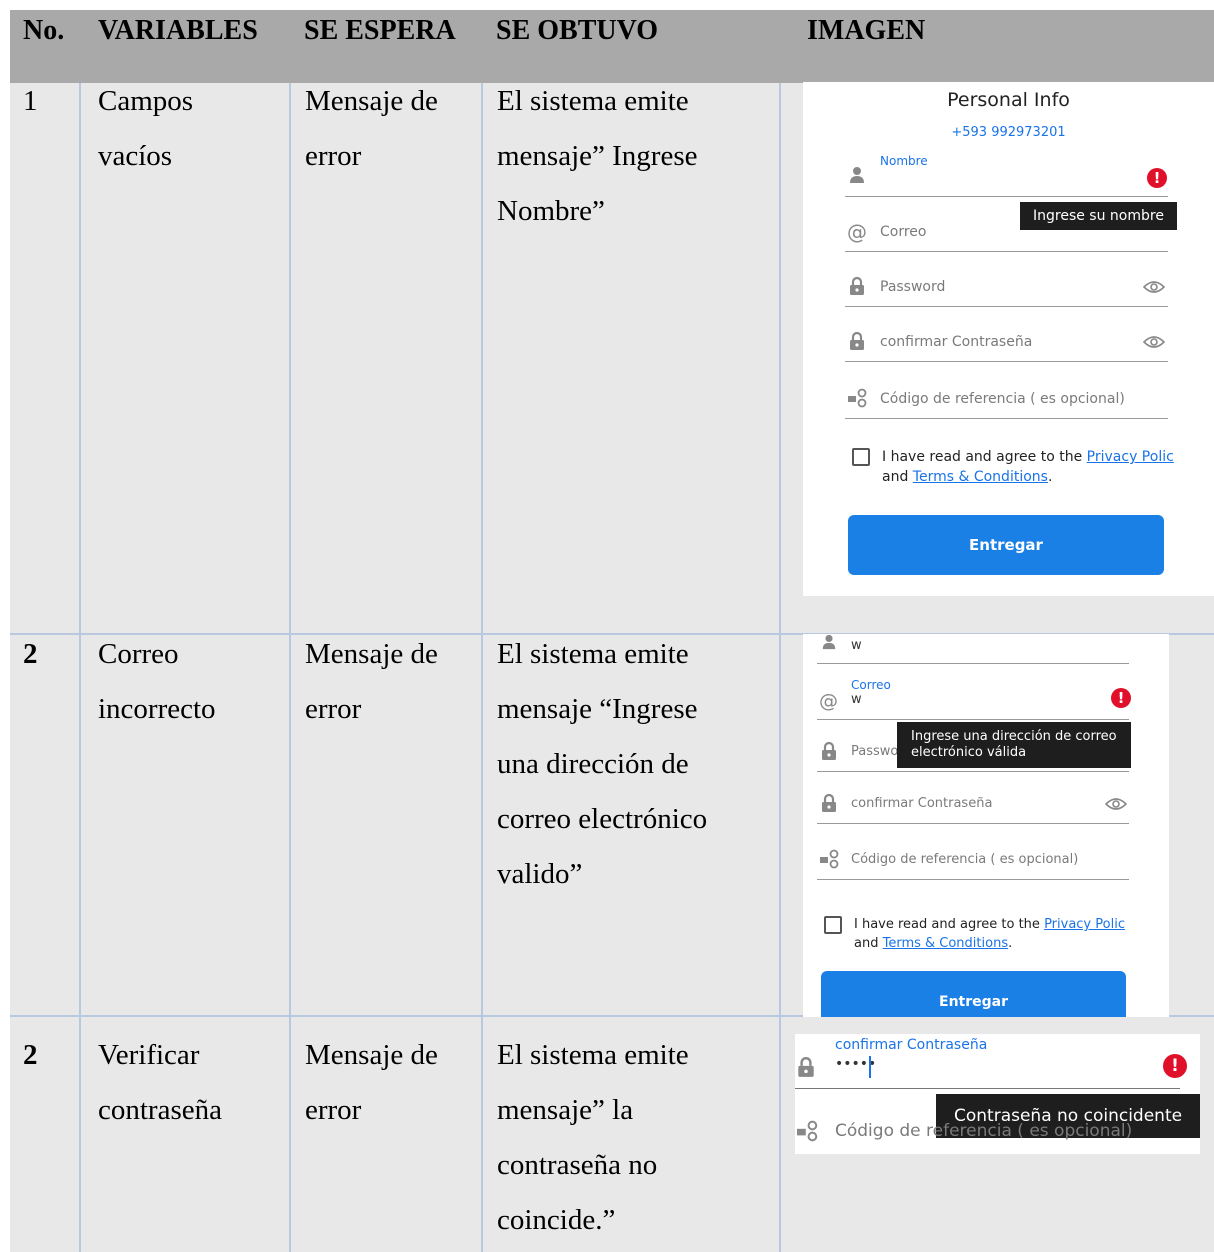 The image size is (1214, 1252). What do you see at coordinates (149, 1055) in the screenshot?
I see `variable-line: Verificar` at bounding box center [149, 1055].